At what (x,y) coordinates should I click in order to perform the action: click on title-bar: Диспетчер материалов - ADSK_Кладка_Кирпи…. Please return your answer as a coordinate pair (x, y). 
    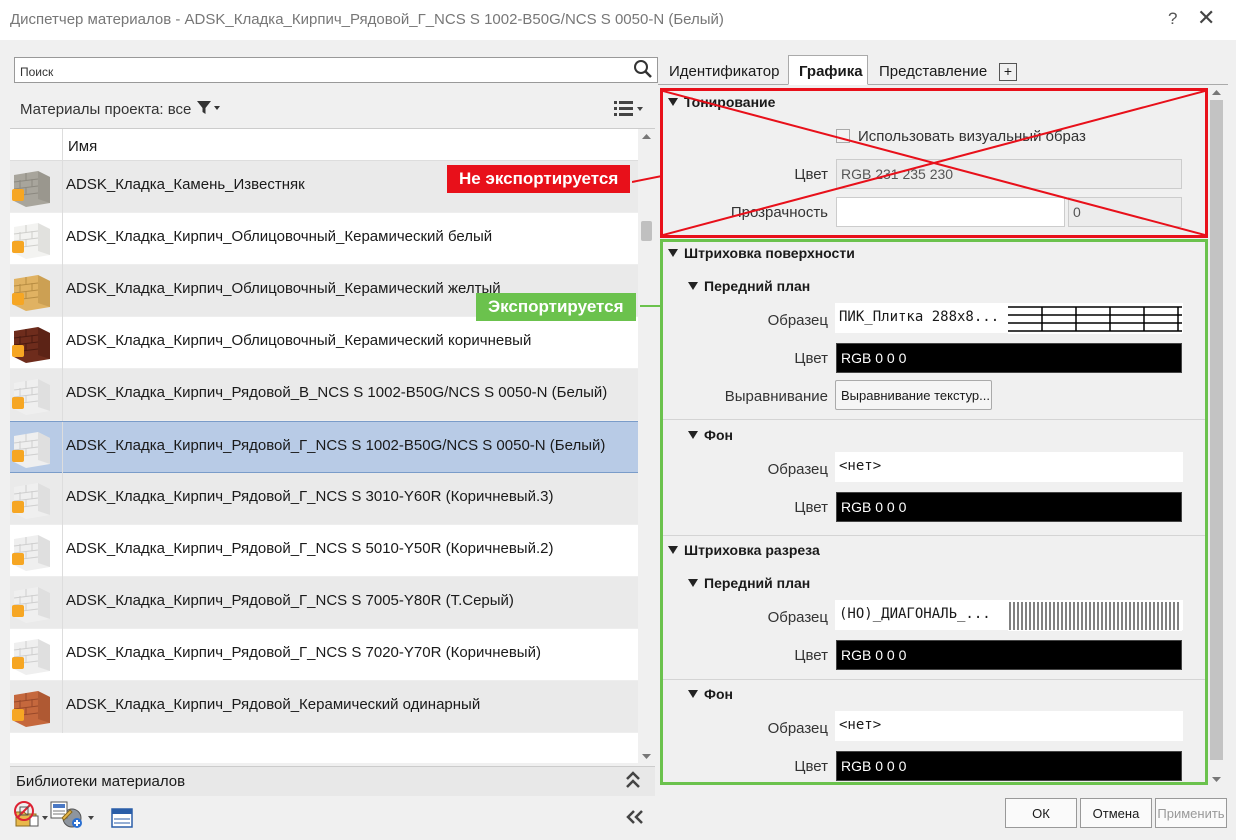
    Looking at the image, I should click on (618, 20).